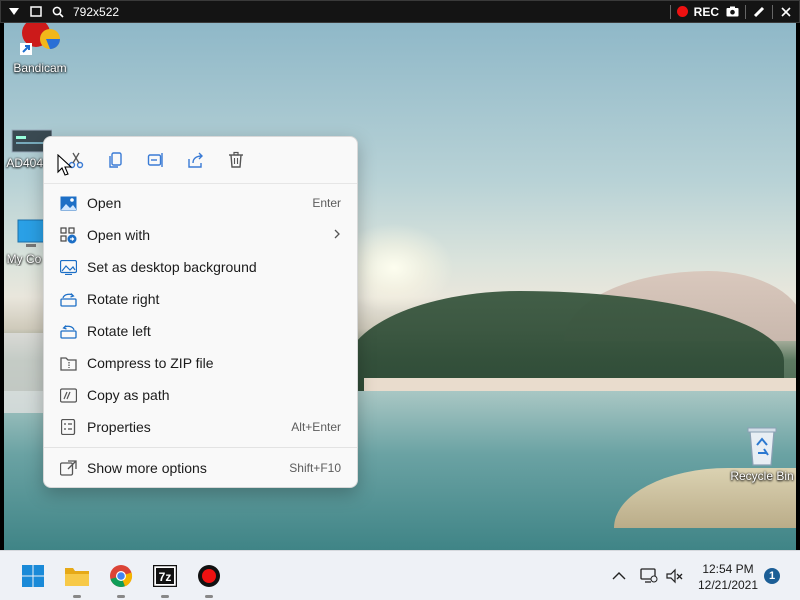 The image size is (800, 600). Describe the element at coordinates (172, 267) in the screenshot. I see `menu-item-label: Set as desktop background` at that location.